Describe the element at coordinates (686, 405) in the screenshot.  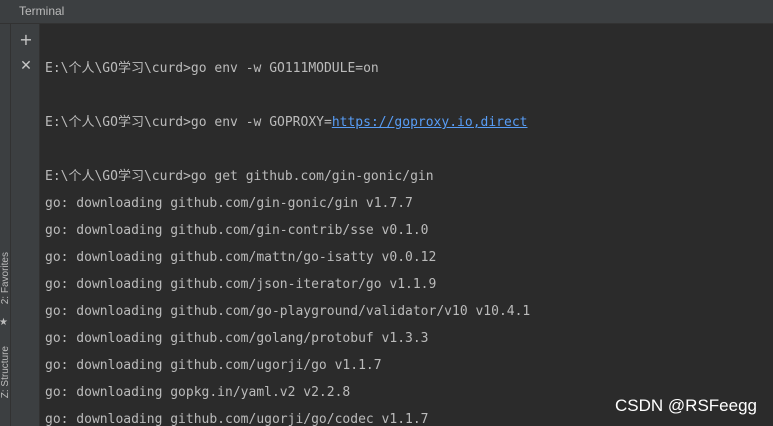
I see `watermark: CSDN @RSFeegg` at that location.